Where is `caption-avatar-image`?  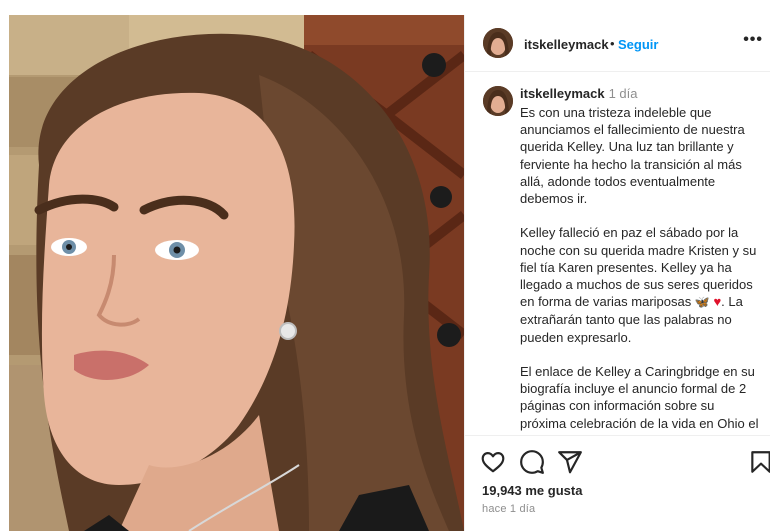 caption-avatar-image is located at coordinates (498, 101).